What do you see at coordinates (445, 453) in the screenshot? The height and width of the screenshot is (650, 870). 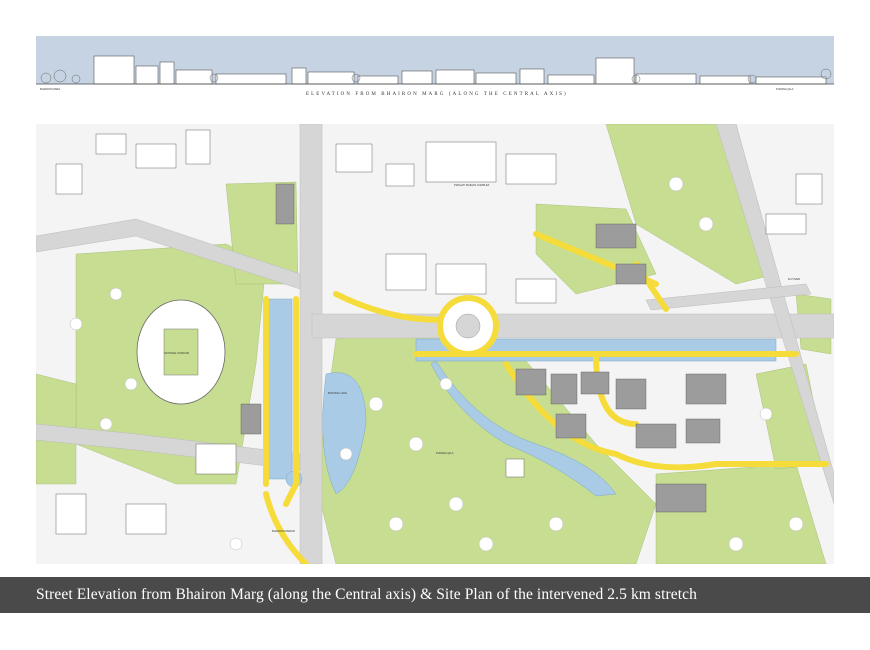 I see `label-purana-qila: PURANA QILA` at bounding box center [445, 453].